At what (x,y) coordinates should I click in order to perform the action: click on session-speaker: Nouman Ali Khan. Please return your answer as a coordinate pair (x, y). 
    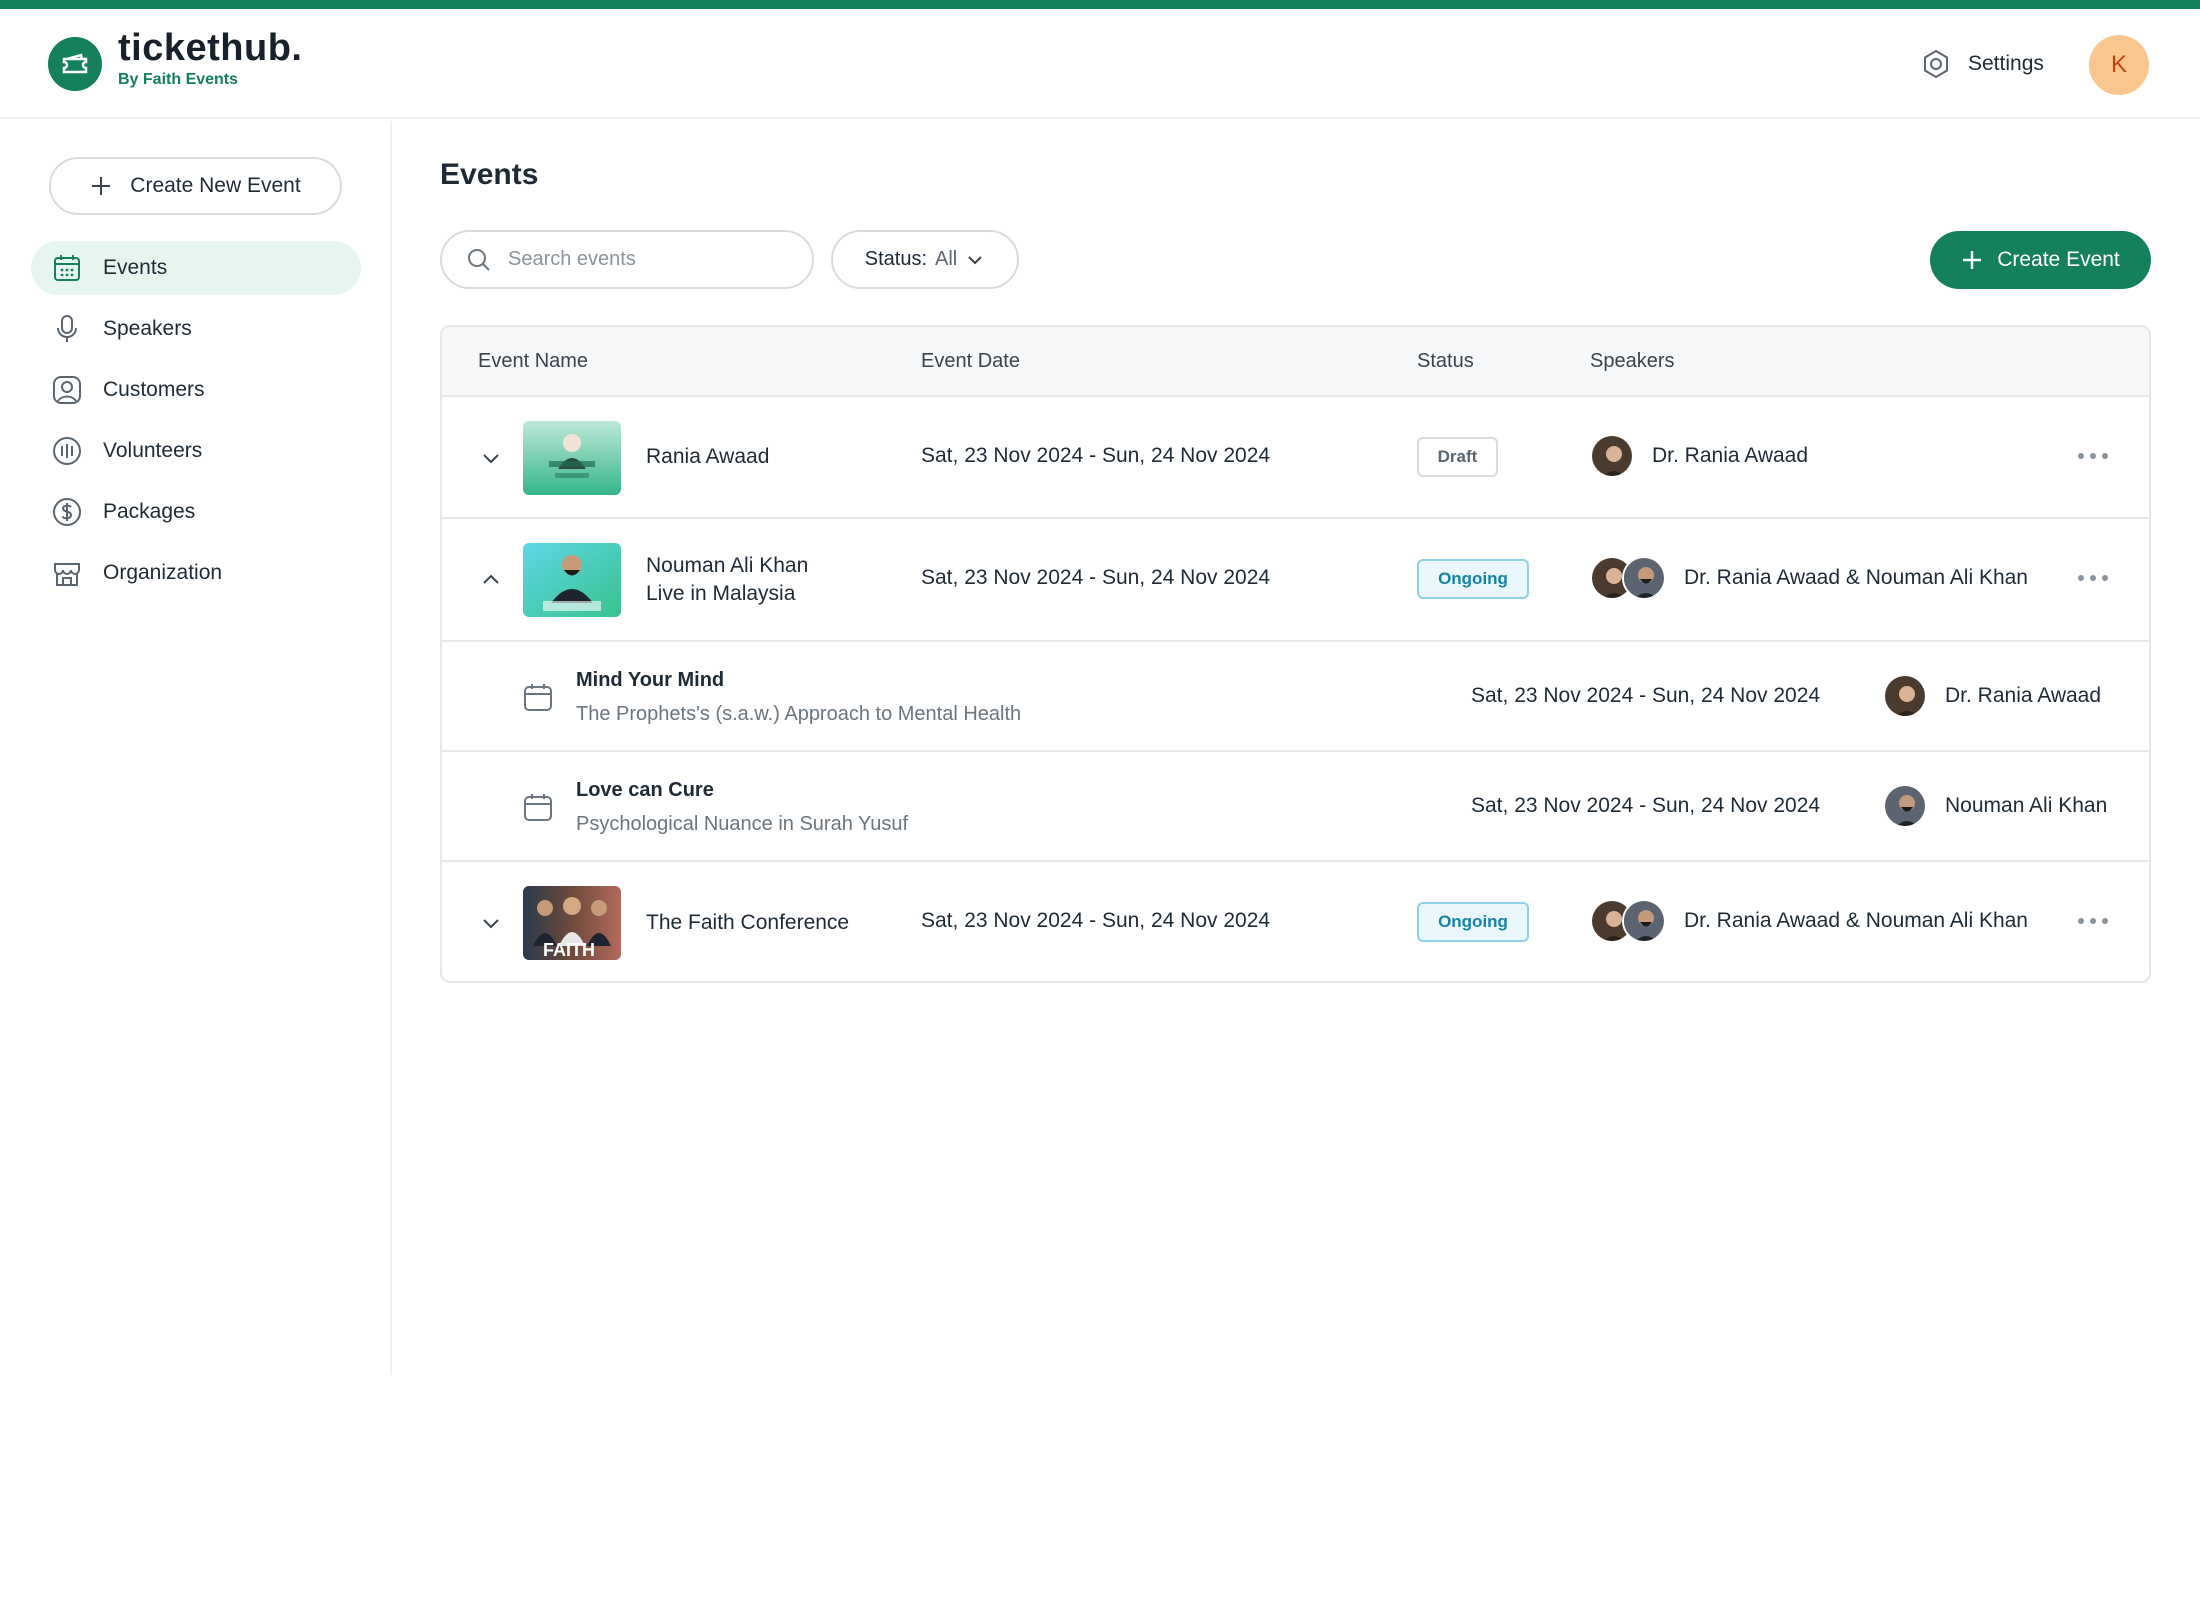
    Looking at the image, I should click on (1995, 806).